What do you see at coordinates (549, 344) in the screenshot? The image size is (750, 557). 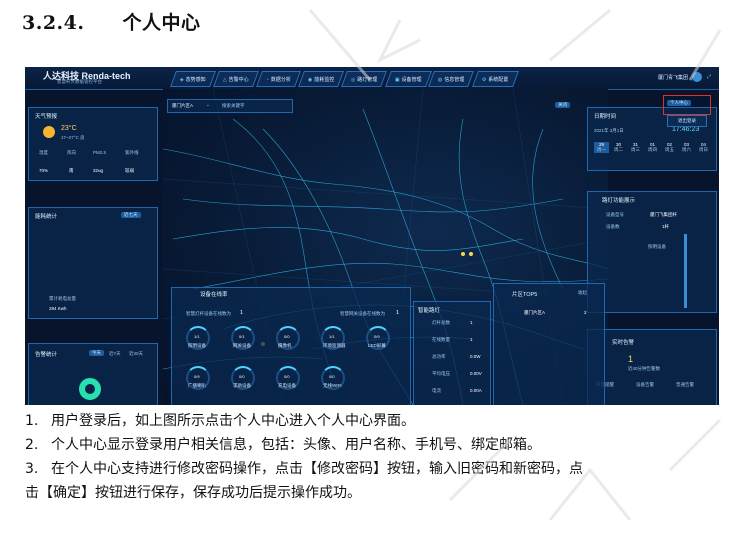 I see `region-top-panel: 片区TOP5 收起 厦门片区A 2` at bounding box center [549, 344].